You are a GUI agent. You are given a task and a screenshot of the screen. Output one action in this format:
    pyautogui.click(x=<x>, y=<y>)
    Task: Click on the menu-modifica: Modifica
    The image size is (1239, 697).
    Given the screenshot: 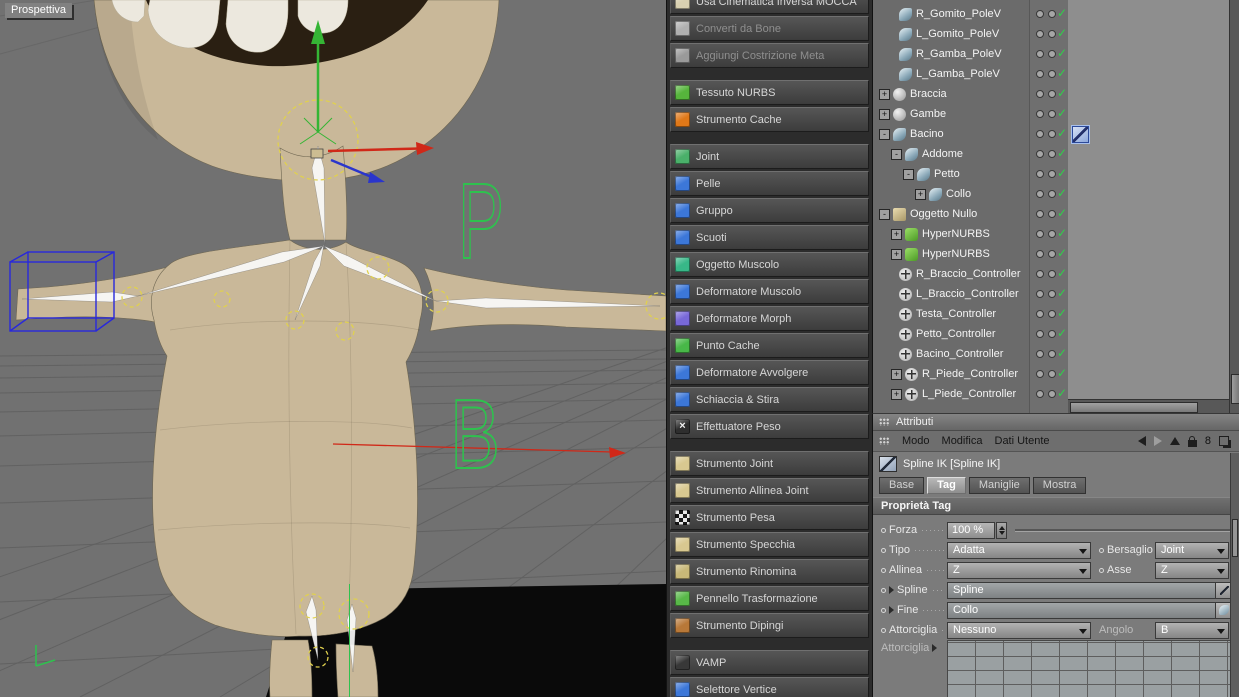 What is the action you would take?
    pyautogui.click(x=962, y=441)
    